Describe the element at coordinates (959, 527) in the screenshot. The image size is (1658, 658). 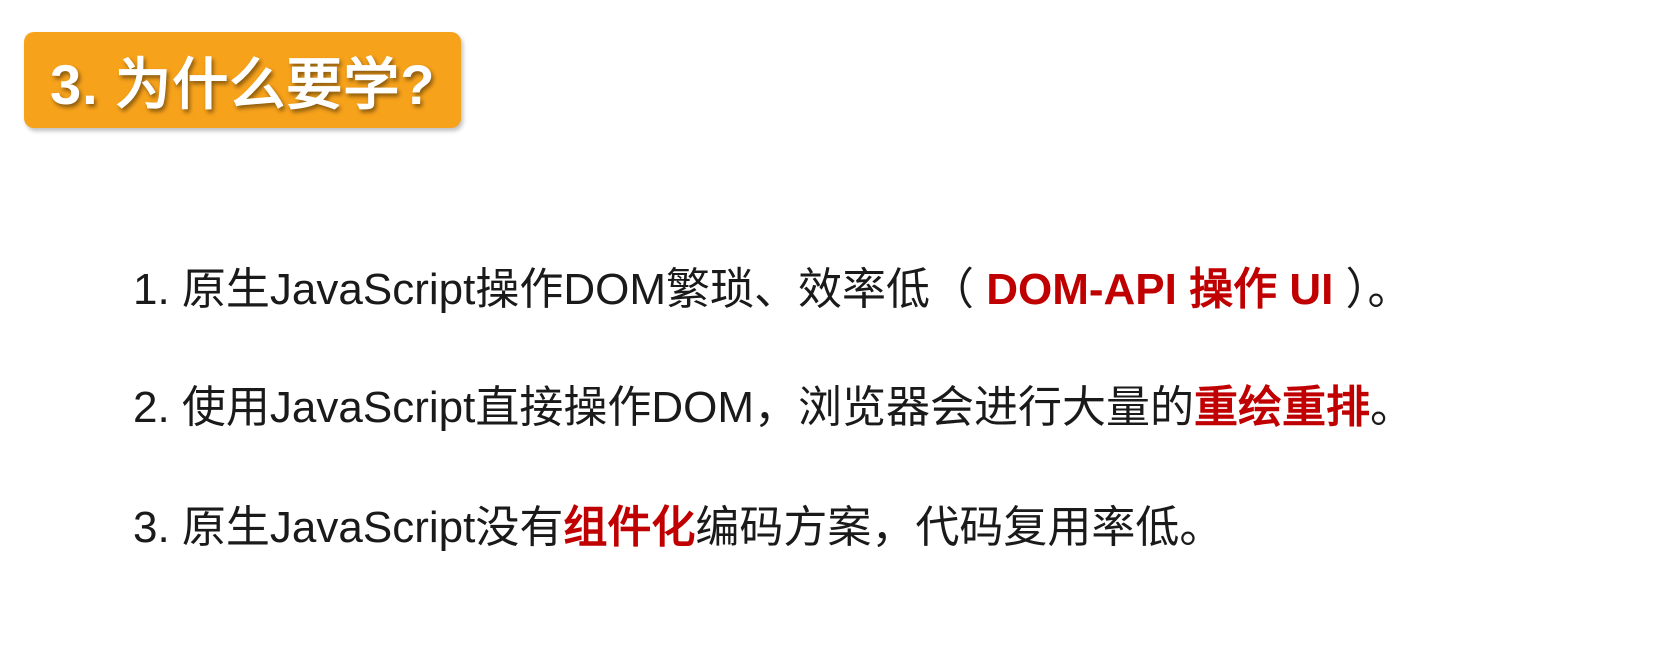
I see `reason-3-end: 编码方案，代码复用率低。` at that location.